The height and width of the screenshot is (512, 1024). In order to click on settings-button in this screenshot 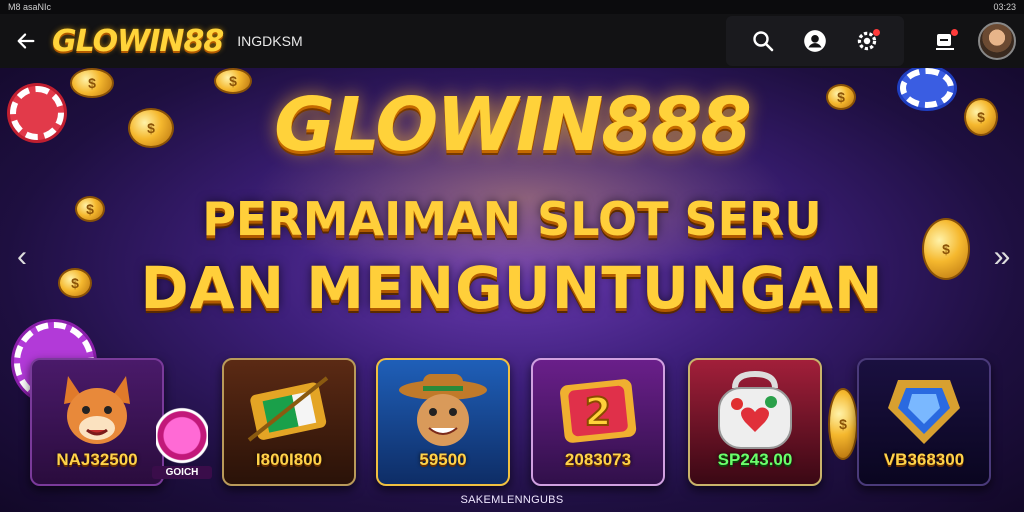, I will do `click(867, 41)`.